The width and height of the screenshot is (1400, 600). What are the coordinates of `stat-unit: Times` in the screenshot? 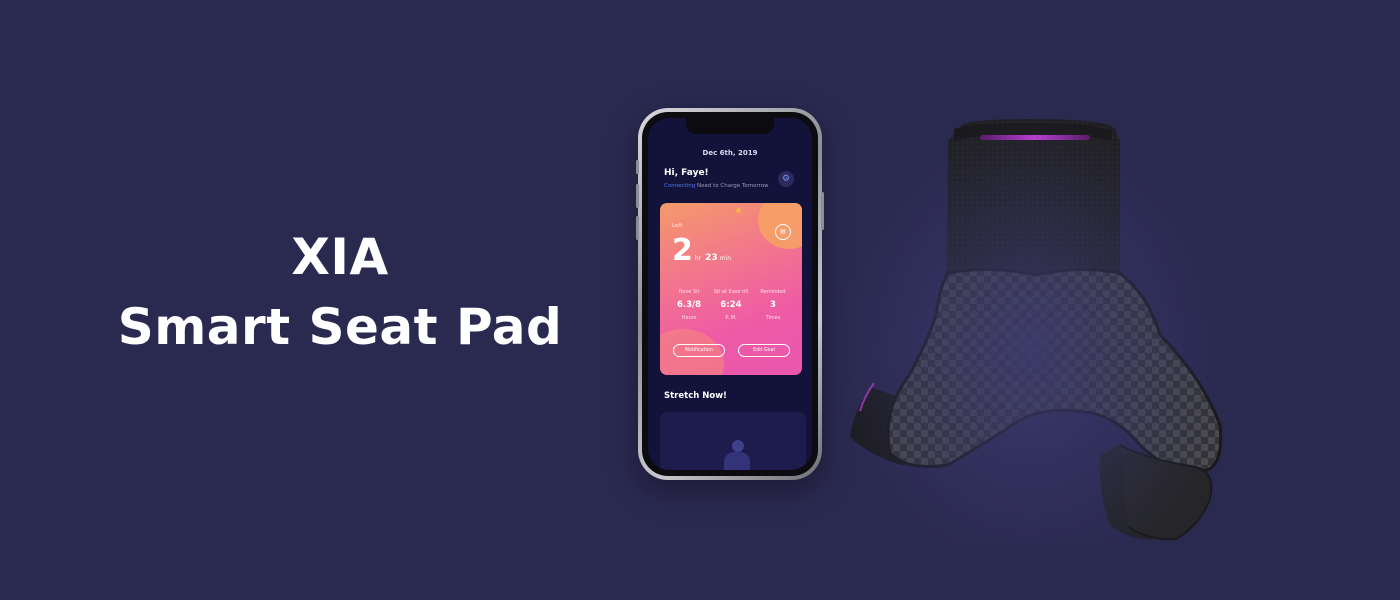 It's located at (773, 318).